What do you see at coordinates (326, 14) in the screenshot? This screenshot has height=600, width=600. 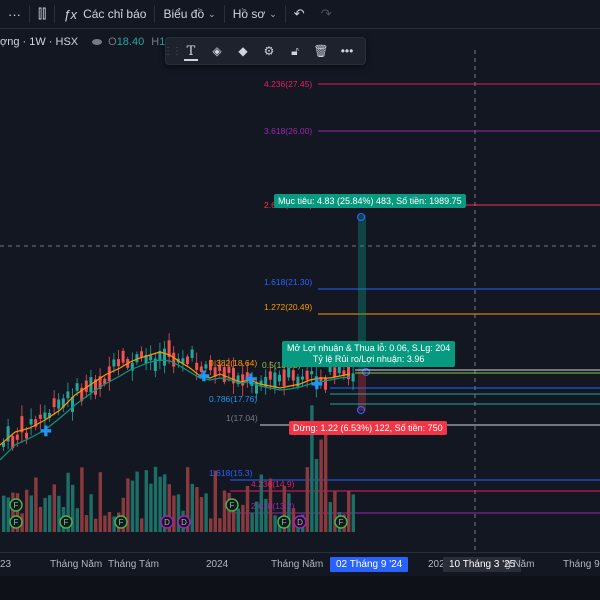 I see `redo-button: ↷` at bounding box center [326, 14].